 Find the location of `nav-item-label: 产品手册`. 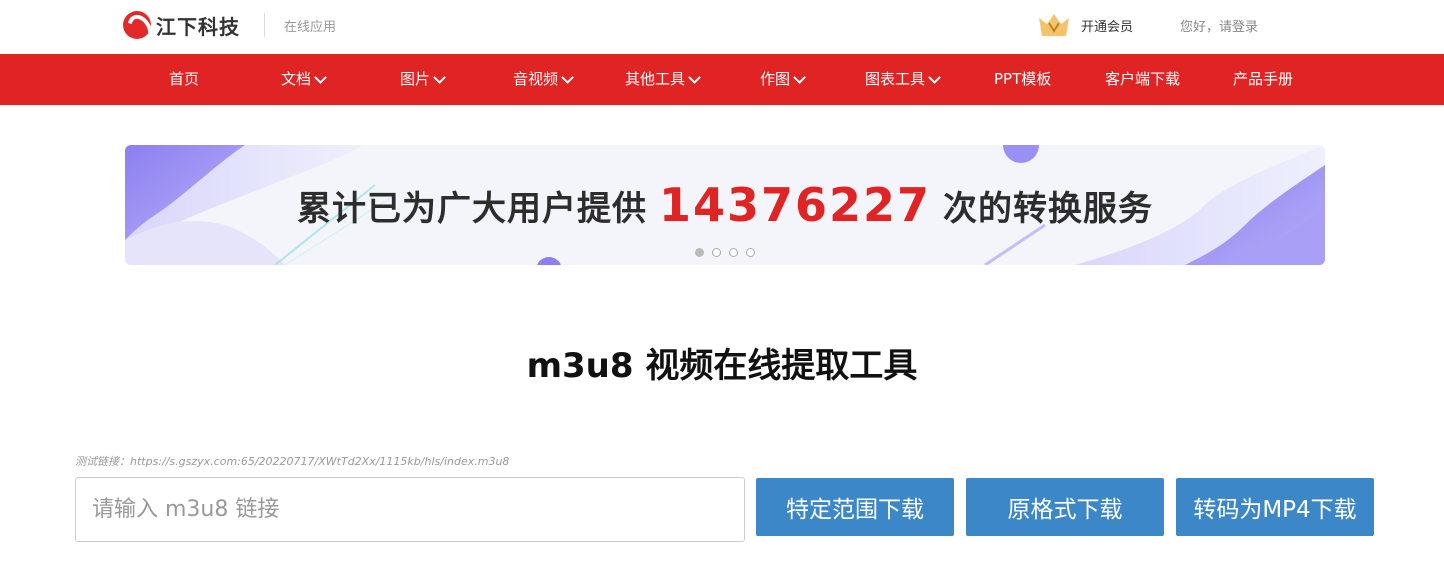

nav-item-label: 产品手册 is located at coordinates (1263, 79).